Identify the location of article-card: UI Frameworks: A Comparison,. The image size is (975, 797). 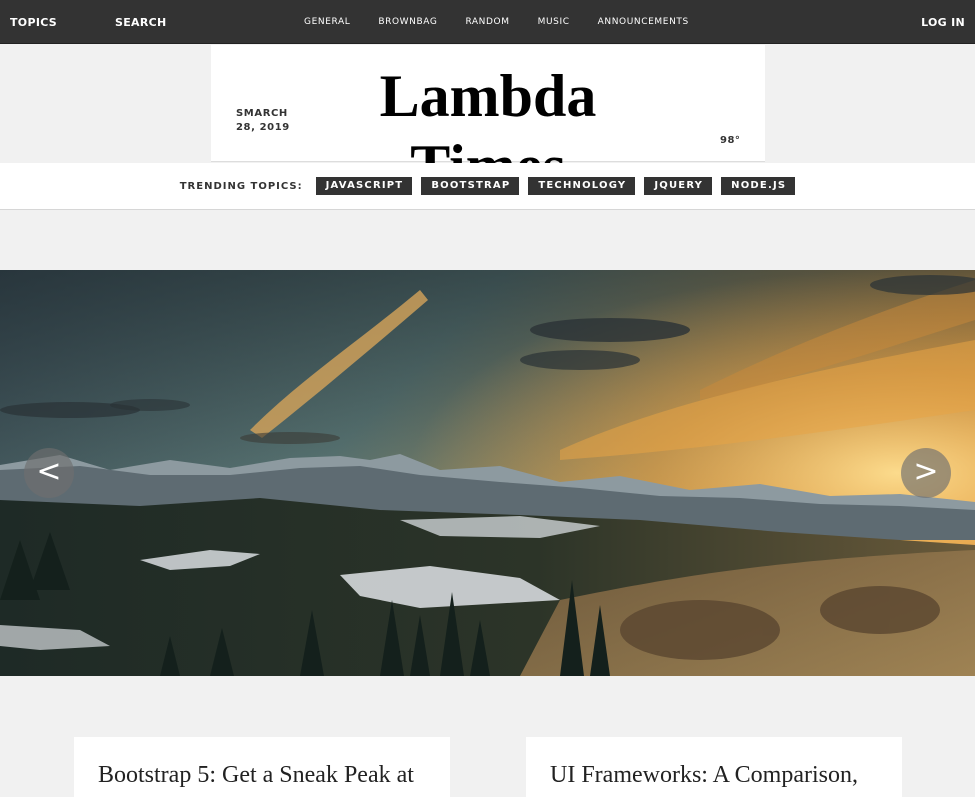
(714, 767).